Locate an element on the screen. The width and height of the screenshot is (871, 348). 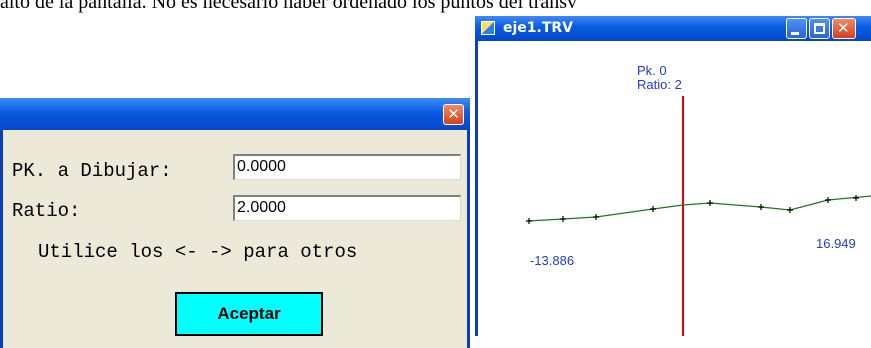
minimize-button is located at coordinates (796, 28).